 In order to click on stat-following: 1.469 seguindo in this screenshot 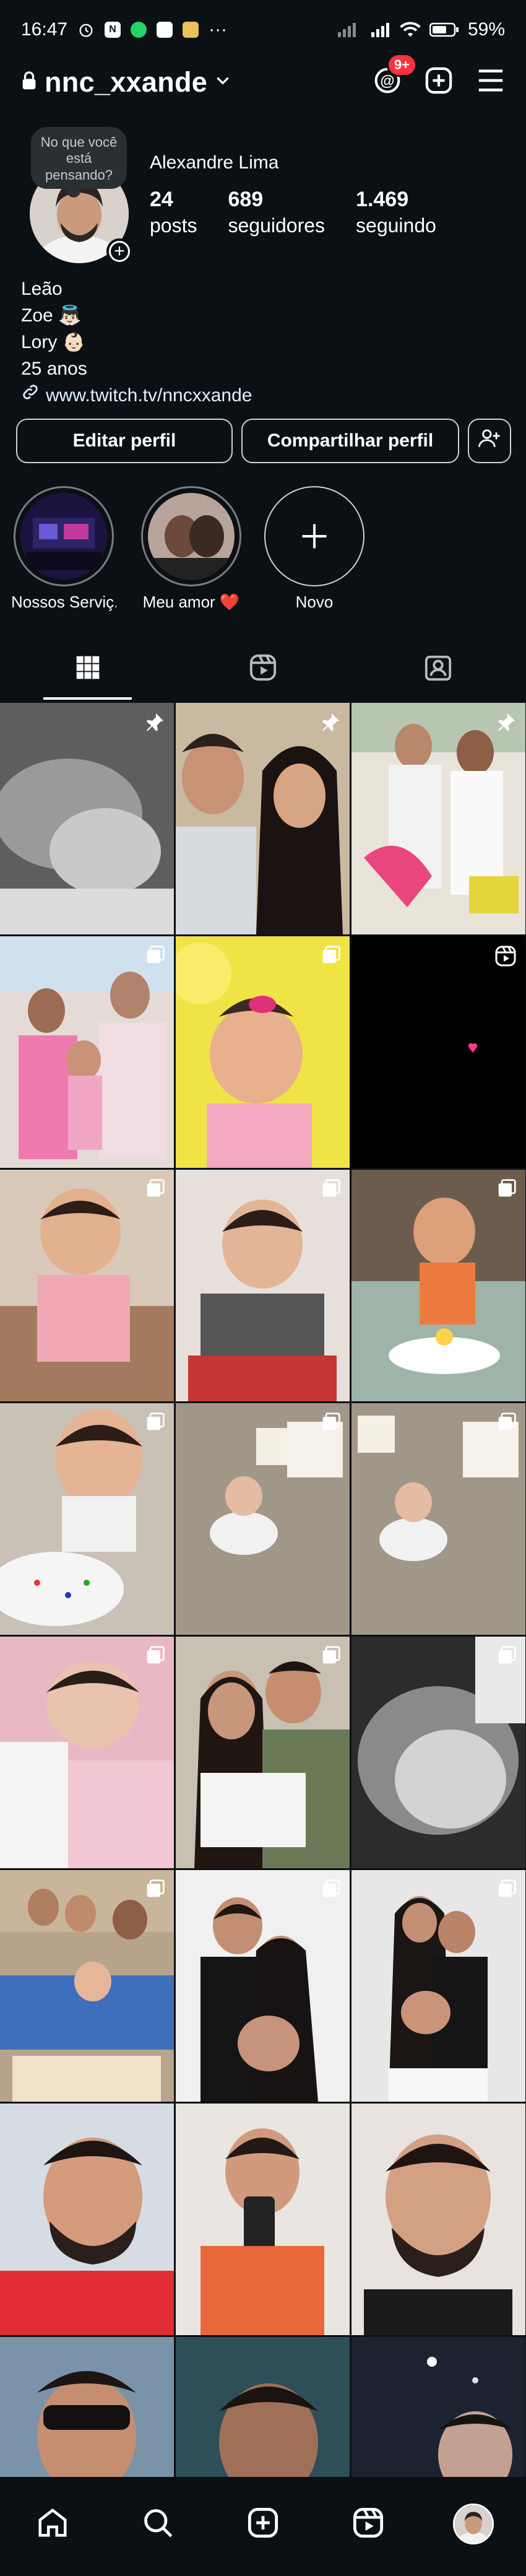, I will do `click(396, 212)`.